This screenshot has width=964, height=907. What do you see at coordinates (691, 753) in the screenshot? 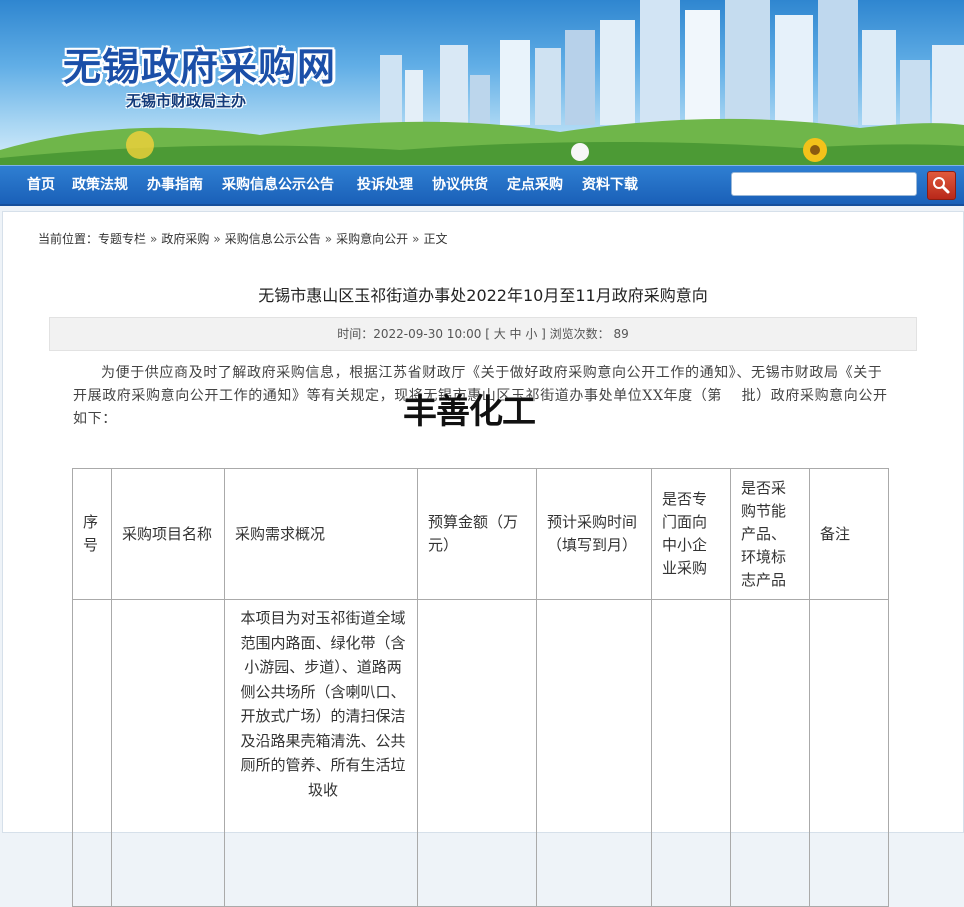
I see `cell-sme` at bounding box center [691, 753].